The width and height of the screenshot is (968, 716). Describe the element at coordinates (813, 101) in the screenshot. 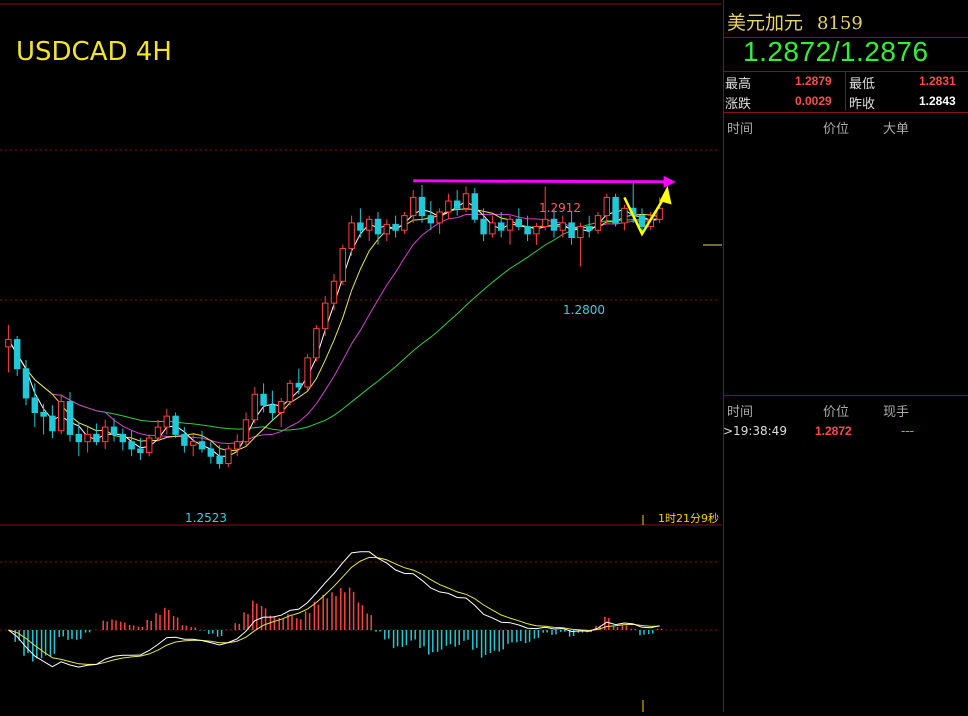

I see `change-value: 0.0029` at that location.